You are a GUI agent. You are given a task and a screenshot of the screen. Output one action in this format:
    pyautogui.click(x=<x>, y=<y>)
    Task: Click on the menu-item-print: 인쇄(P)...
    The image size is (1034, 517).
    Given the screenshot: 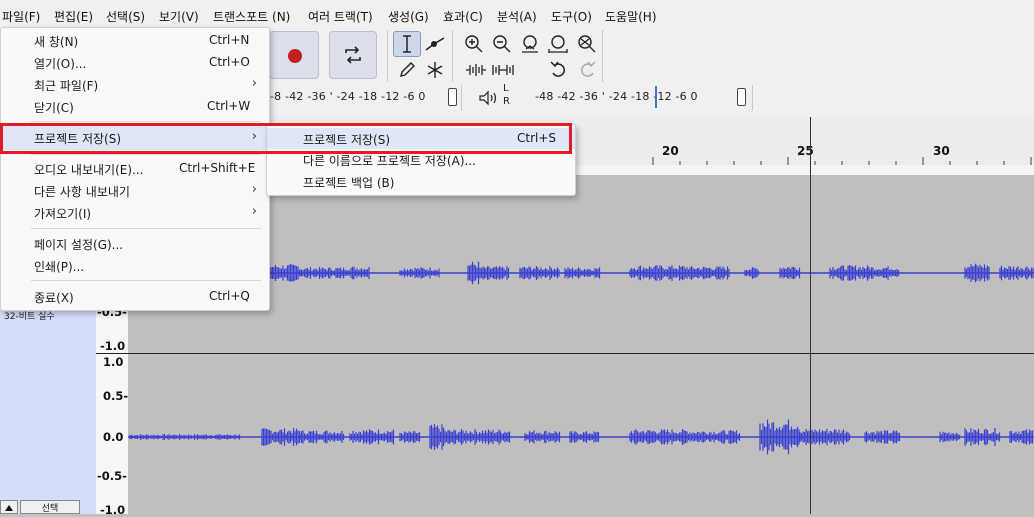 What is the action you would take?
    pyautogui.click(x=135, y=265)
    